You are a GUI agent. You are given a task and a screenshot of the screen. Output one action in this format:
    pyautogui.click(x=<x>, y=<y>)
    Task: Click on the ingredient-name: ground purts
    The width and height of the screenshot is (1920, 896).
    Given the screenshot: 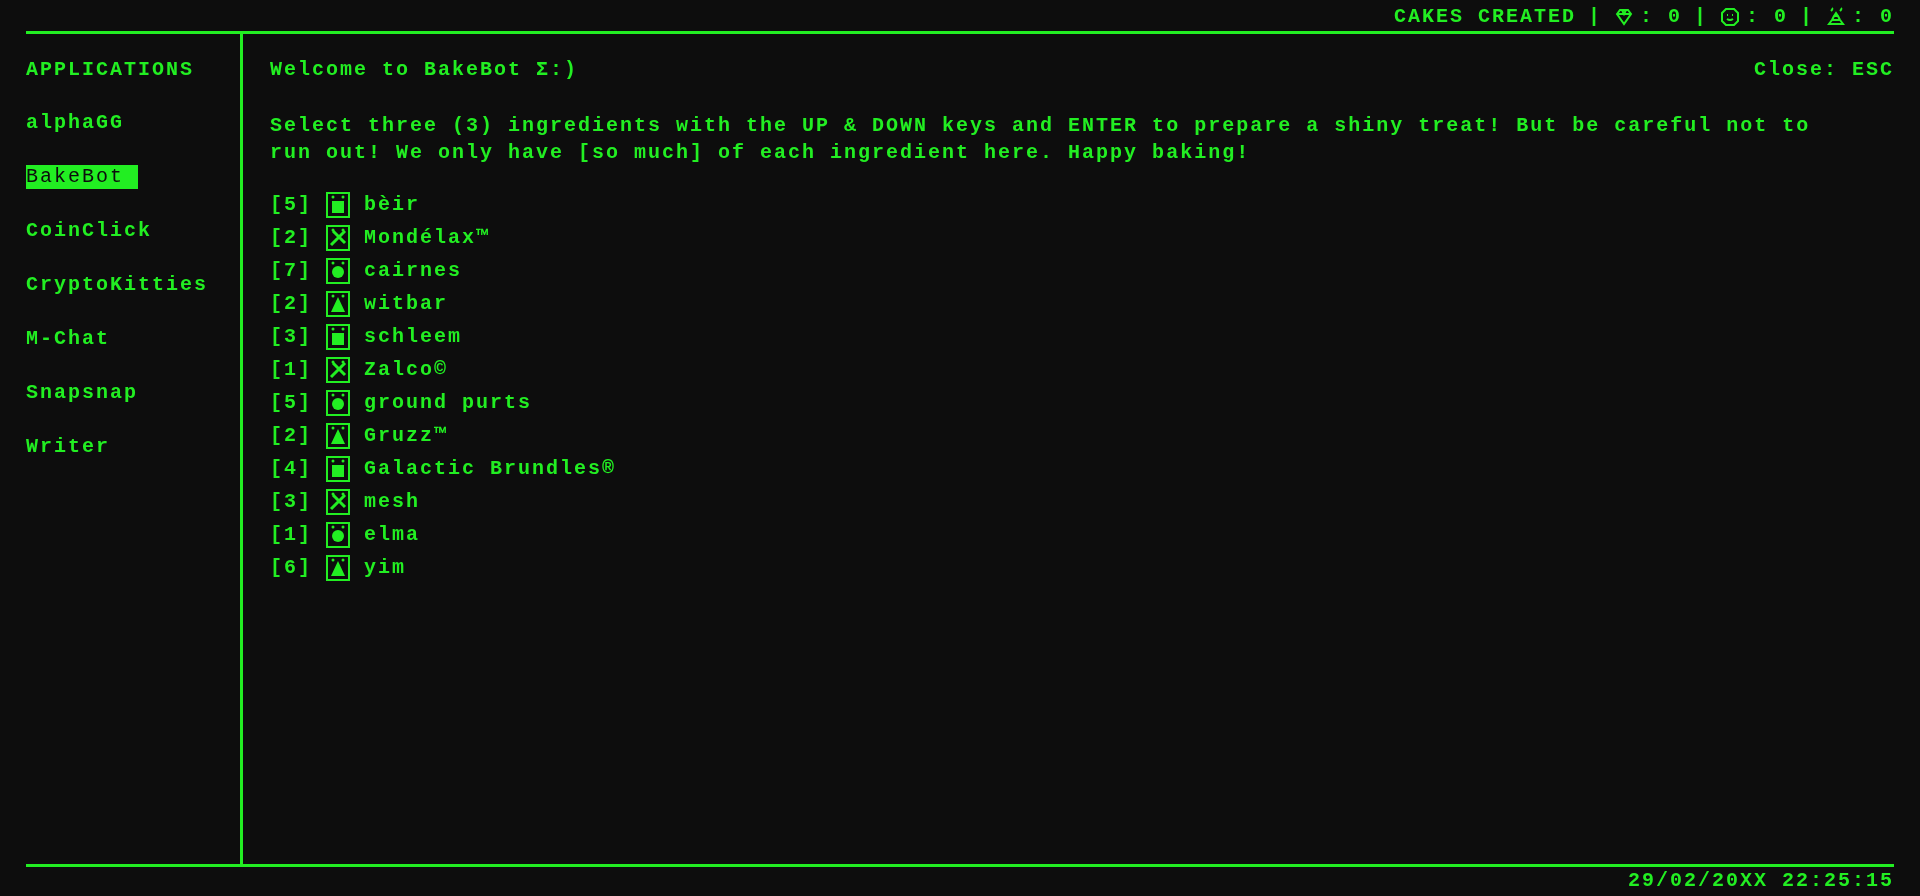 What is the action you would take?
    pyautogui.click(x=448, y=402)
    